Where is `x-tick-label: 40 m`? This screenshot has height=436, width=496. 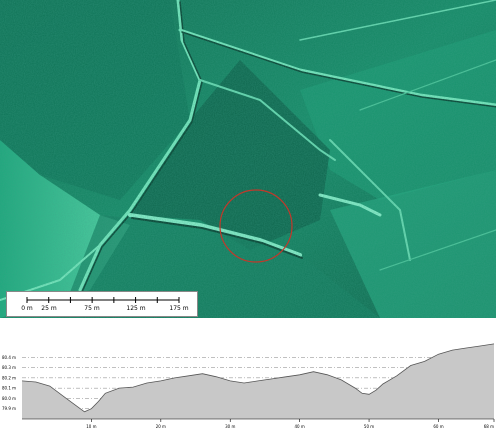
x-tick-label: 40 m is located at coordinates (300, 426).